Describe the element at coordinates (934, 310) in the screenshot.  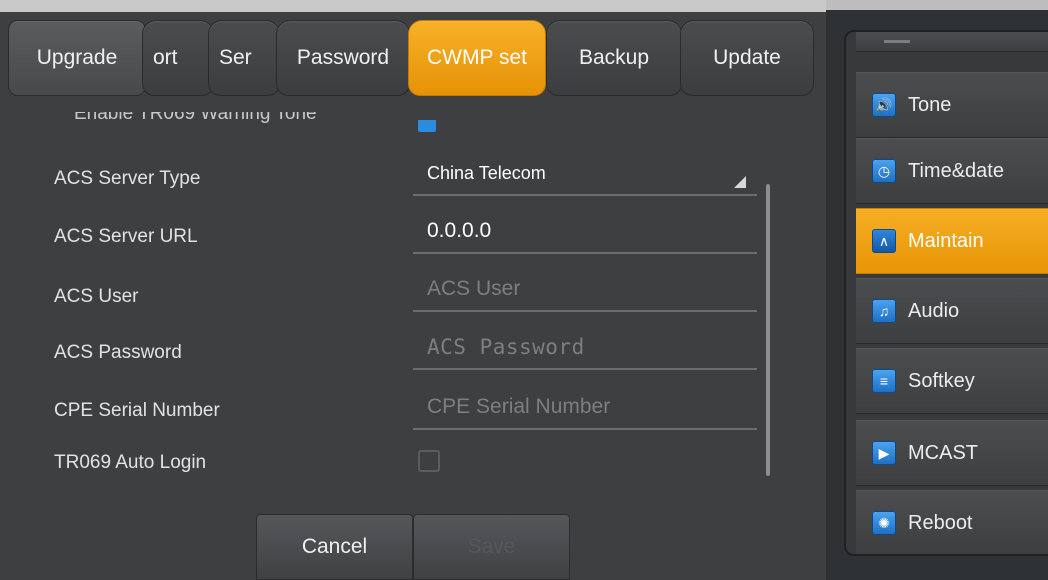
I see `menu-item-label: Audio` at that location.